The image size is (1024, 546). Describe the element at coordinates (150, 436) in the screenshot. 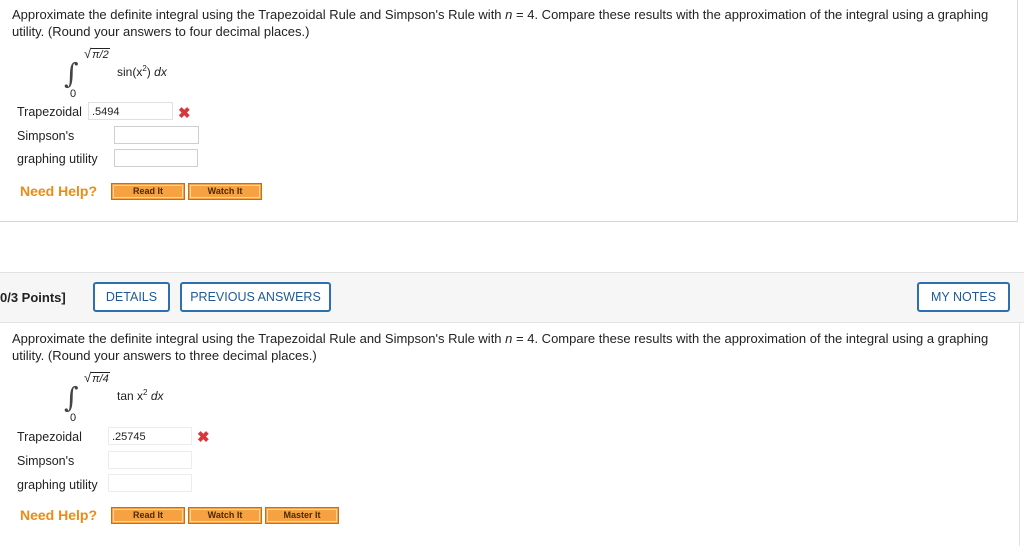

I see `trapezoidal-input: .25745` at that location.